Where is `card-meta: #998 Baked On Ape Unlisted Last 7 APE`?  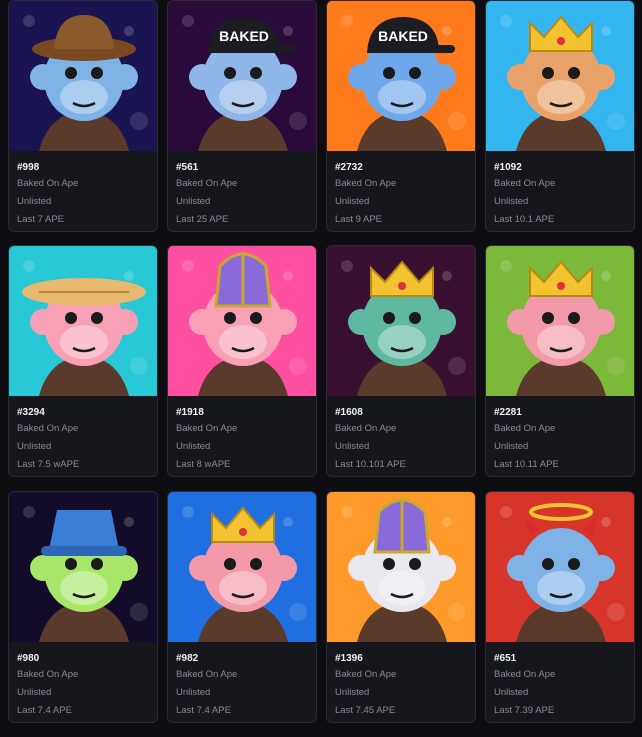
card-meta: #998 Baked On Ape Unlisted Last 7 APE is located at coordinates (84, 195).